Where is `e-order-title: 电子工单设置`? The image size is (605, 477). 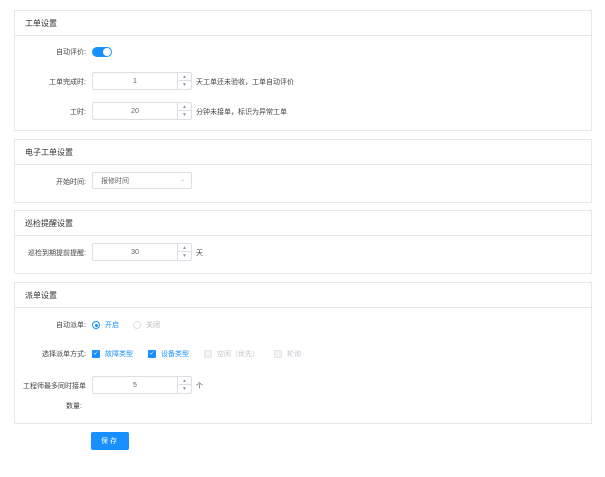 e-order-title: 电子工单设置 is located at coordinates (303, 152).